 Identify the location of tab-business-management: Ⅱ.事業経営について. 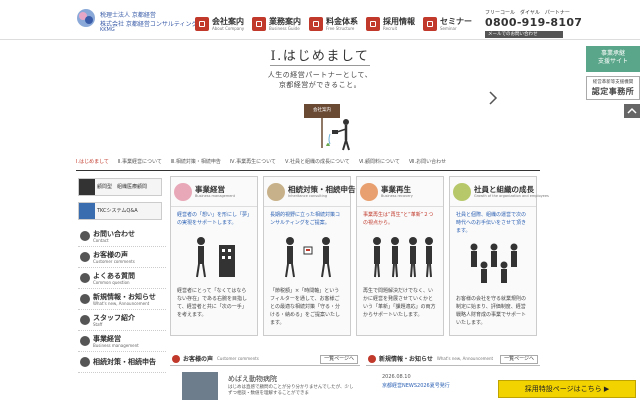
(140, 162).